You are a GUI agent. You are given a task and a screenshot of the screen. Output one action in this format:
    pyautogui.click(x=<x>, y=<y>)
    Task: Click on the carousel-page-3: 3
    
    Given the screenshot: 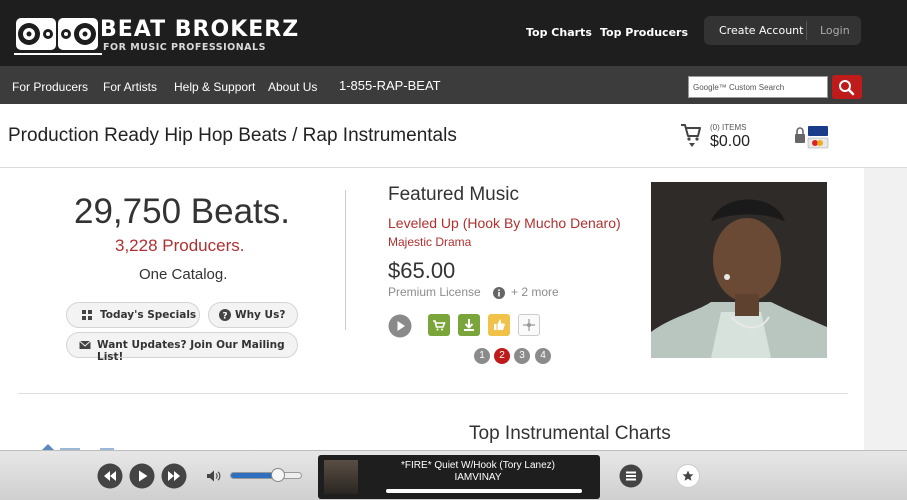 What is the action you would take?
    pyautogui.click(x=522, y=356)
    